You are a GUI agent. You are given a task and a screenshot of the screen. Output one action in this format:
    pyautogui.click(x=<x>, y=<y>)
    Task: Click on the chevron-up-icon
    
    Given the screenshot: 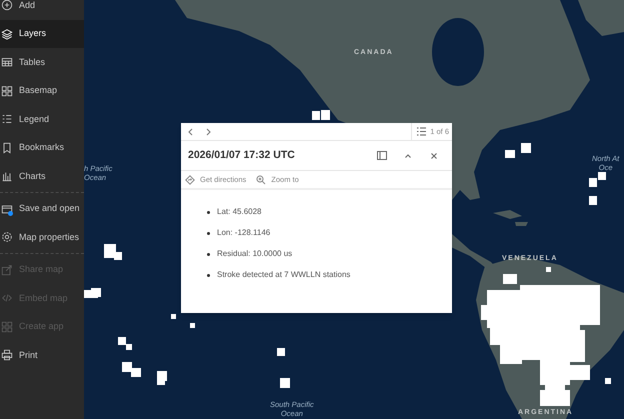 What is the action you would take?
    pyautogui.click(x=408, y=156)
    